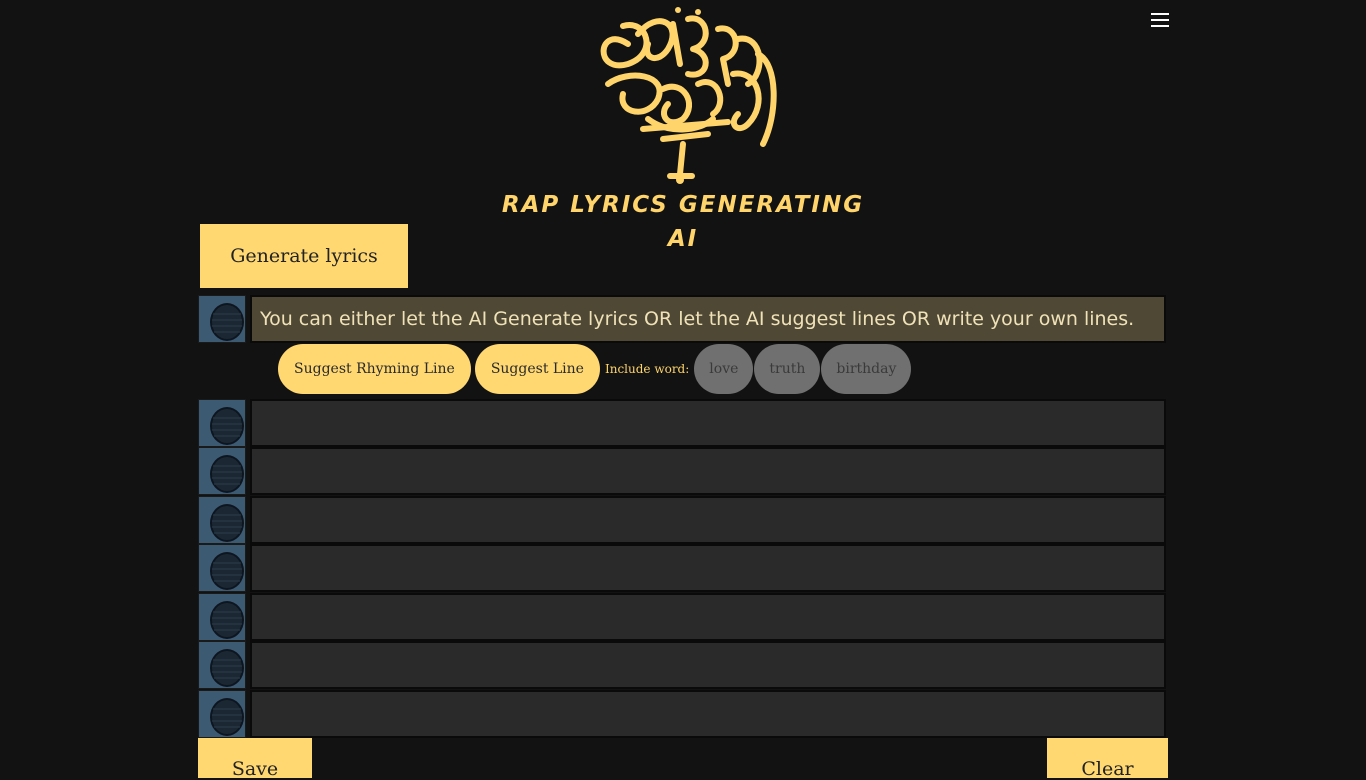  I want to click on clear-button: Clear, so click(1107, 758).